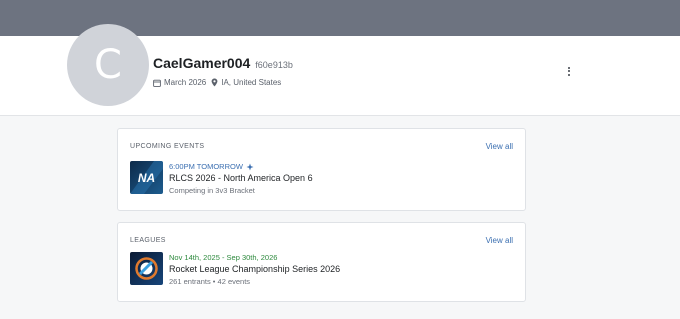  What do you see at coordinates (212, 190) in the screenshot?
I see `event-status: Competing in 3v3 Bracket` at bounding box center [212, 190].